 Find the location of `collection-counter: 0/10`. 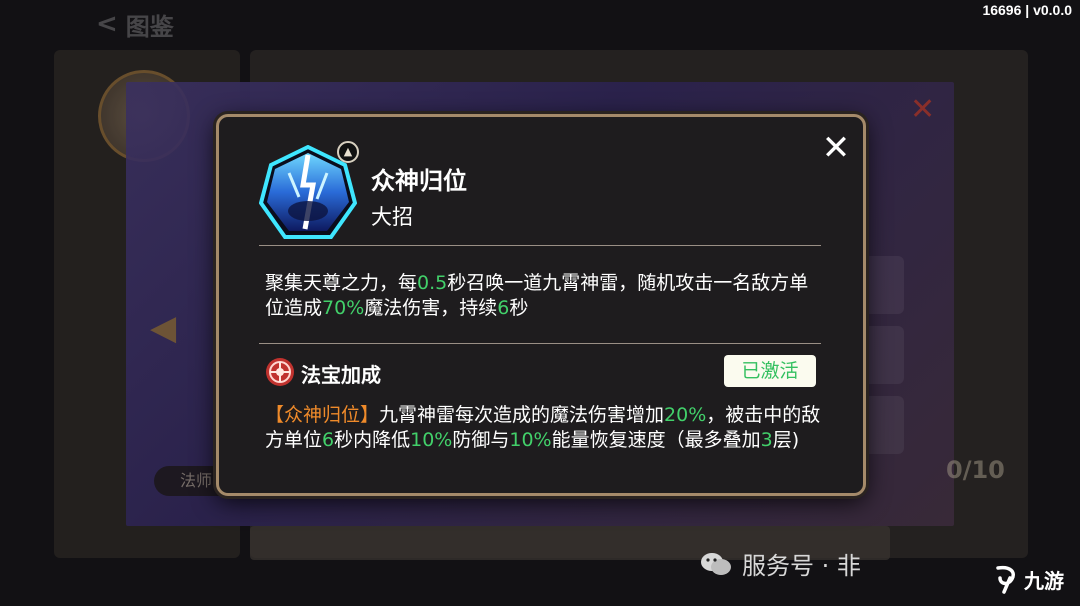

collection-counter: 0/10 is located at coordinates (975, 470).